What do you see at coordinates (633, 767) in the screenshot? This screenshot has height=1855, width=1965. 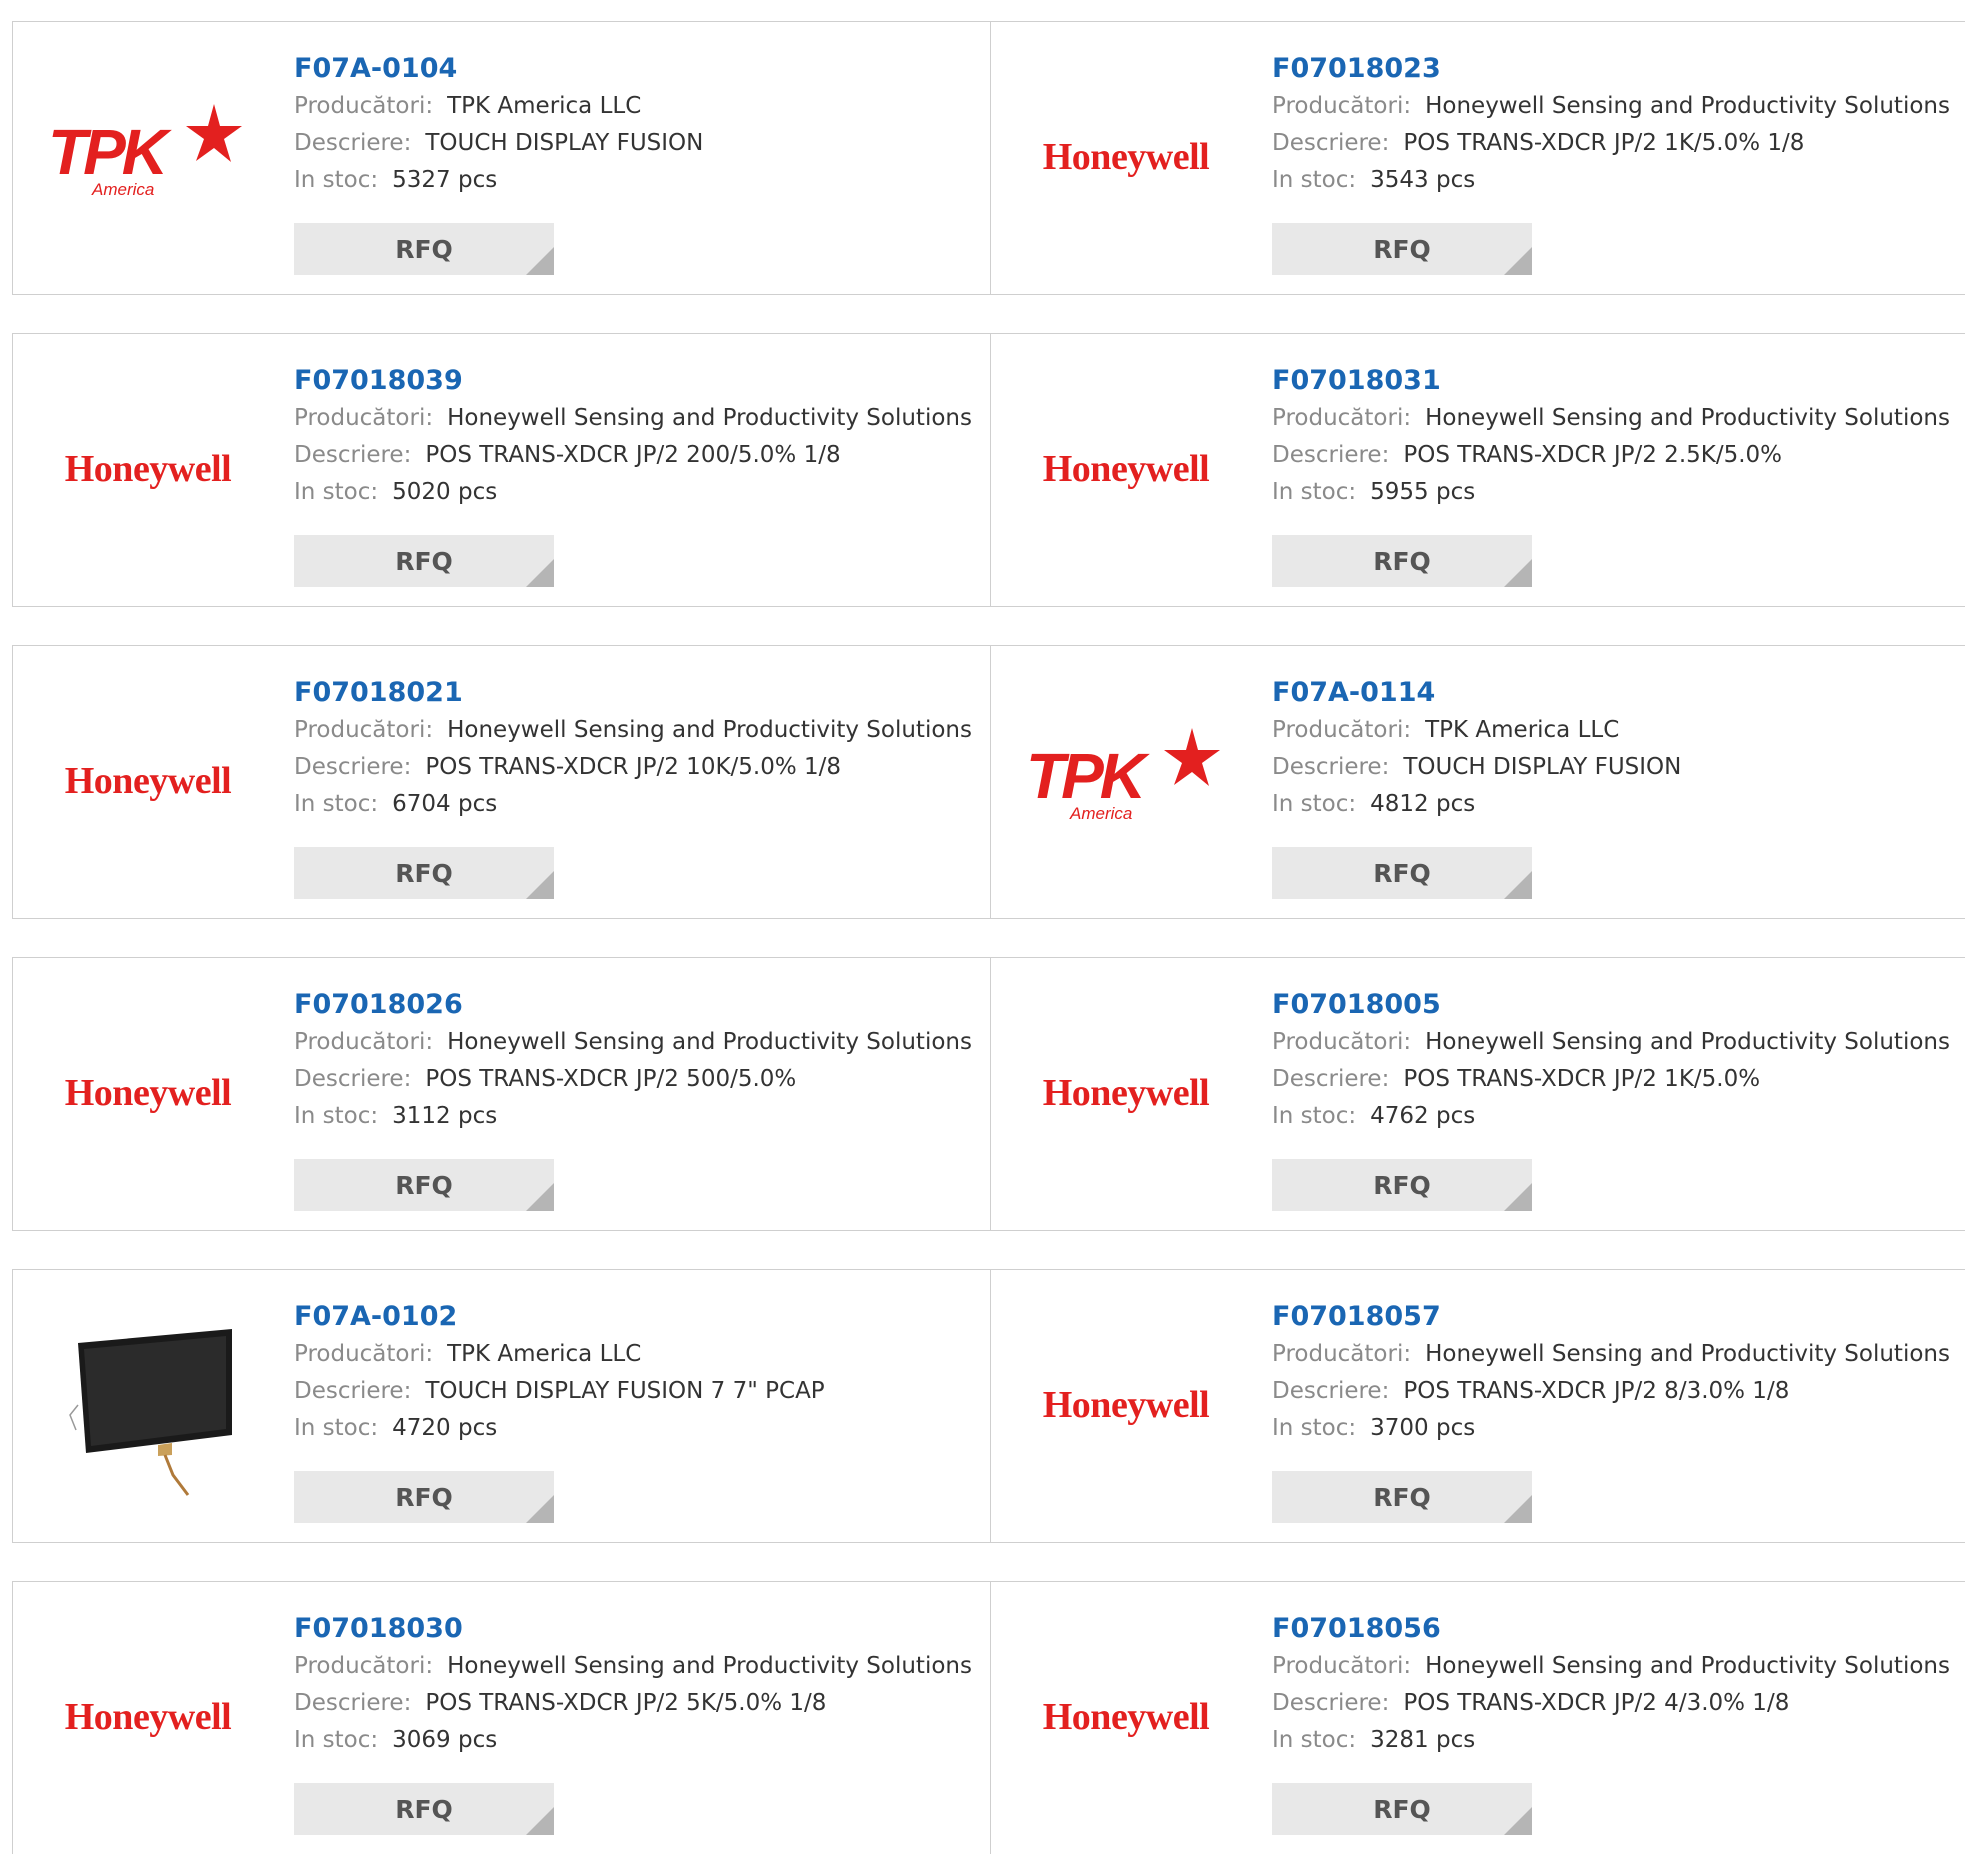 I see `description-value: POS TRANS-XDCR JP/2 10K/5.0% 1/8` at bounding box center [633, 767].